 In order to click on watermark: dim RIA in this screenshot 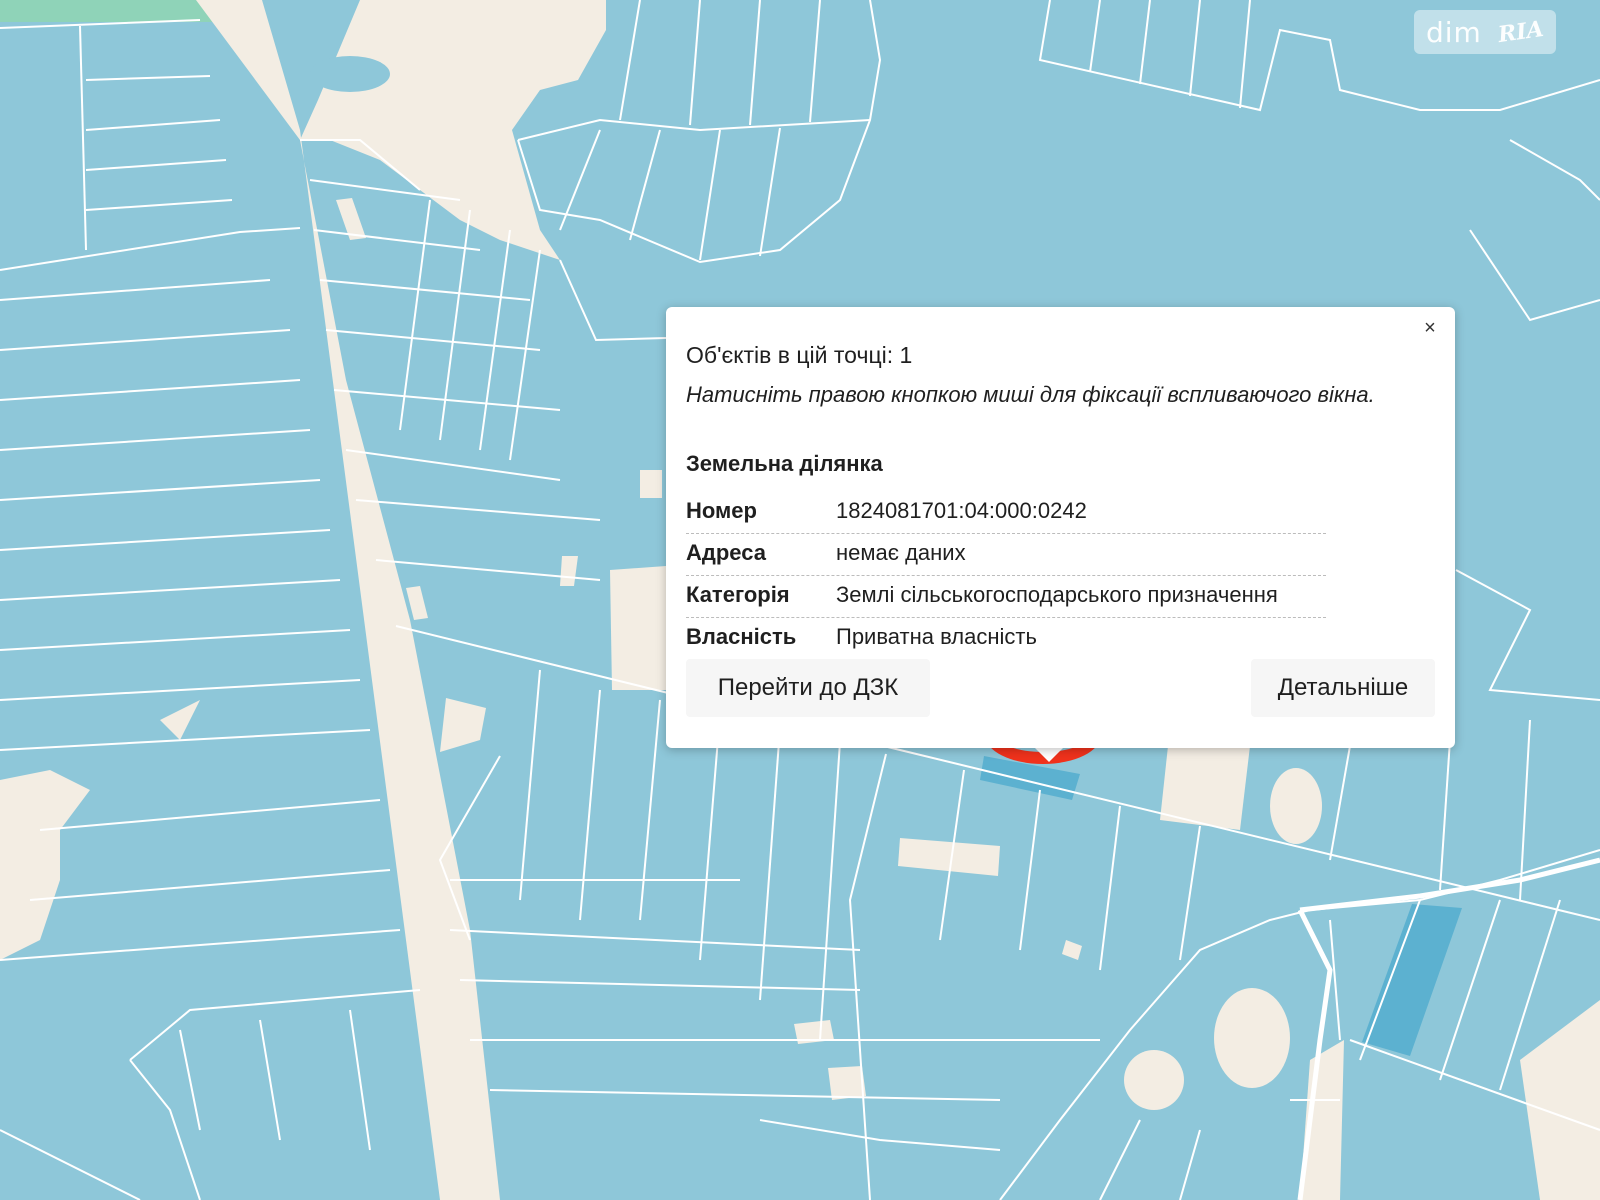, I will do `click(1485, 32)`.